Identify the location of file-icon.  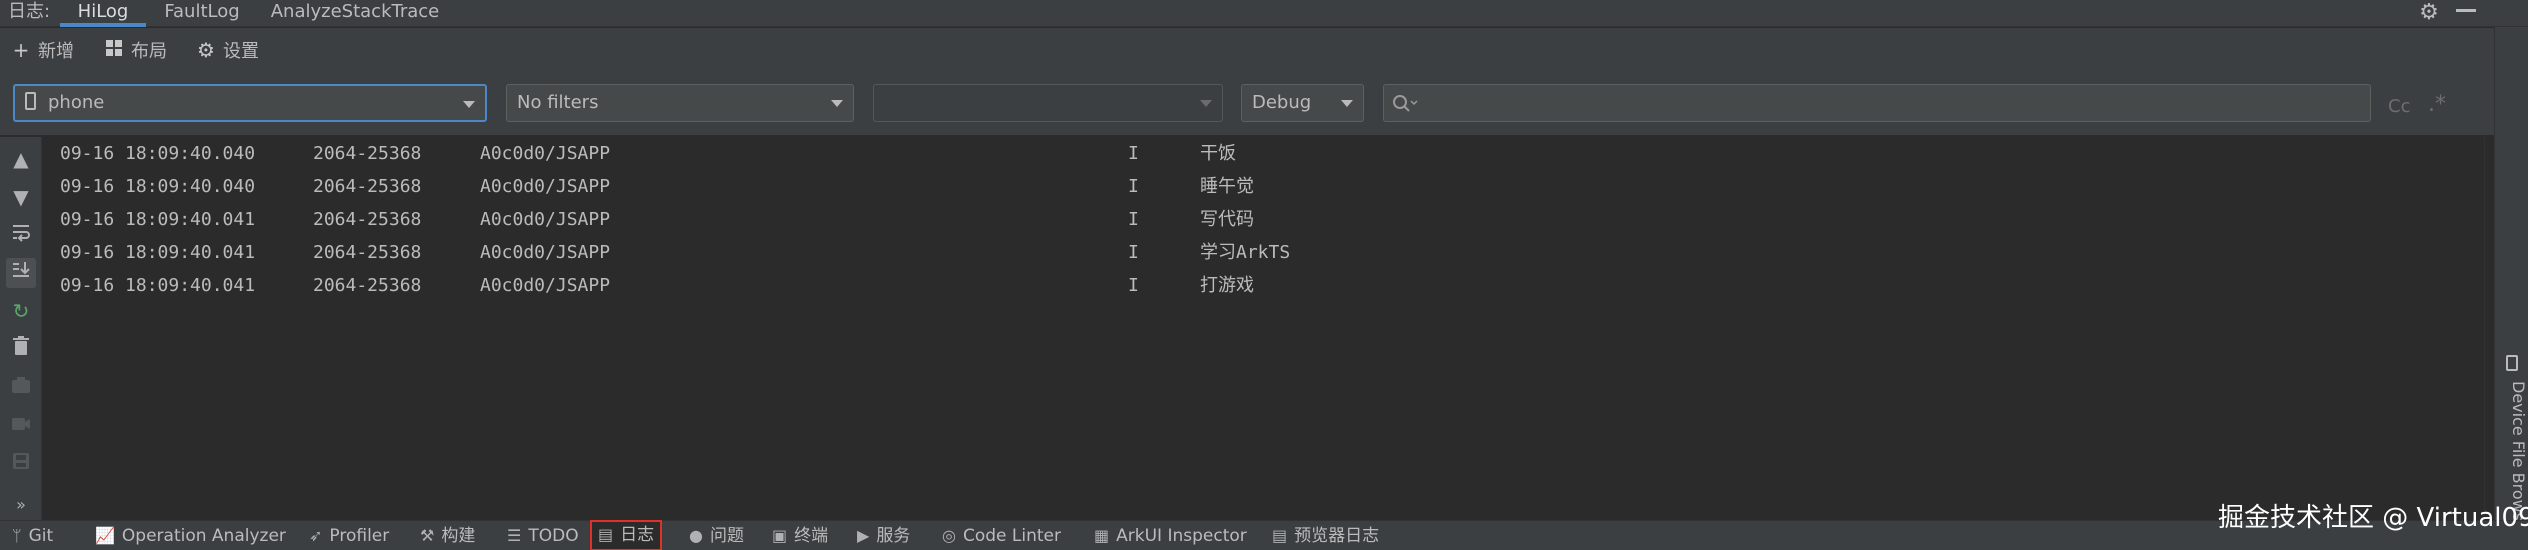
(2512, 363).